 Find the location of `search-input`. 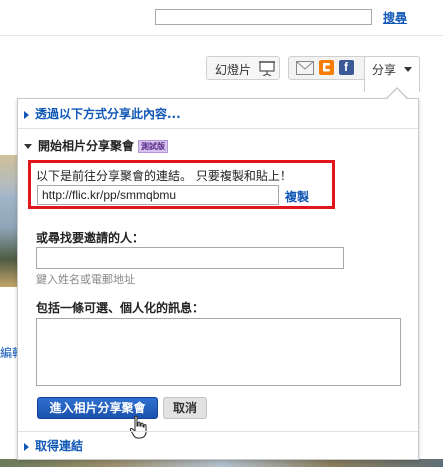

search-input is located at coordinates (263, 17).